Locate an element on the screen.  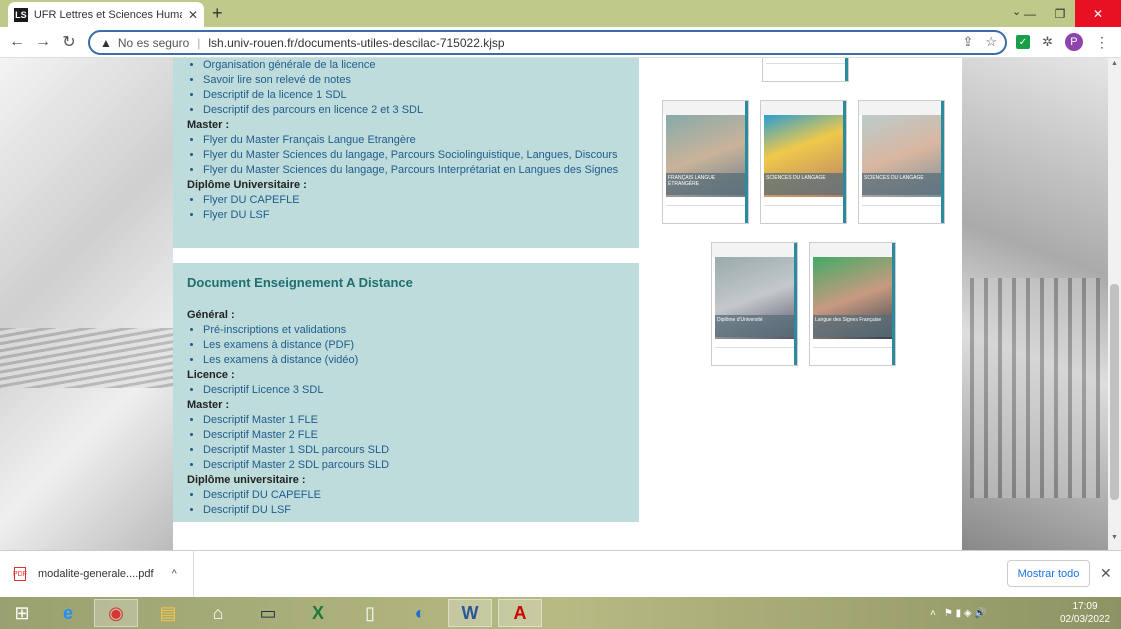
brochure-thumbnail is located at coordinates (805, 70).